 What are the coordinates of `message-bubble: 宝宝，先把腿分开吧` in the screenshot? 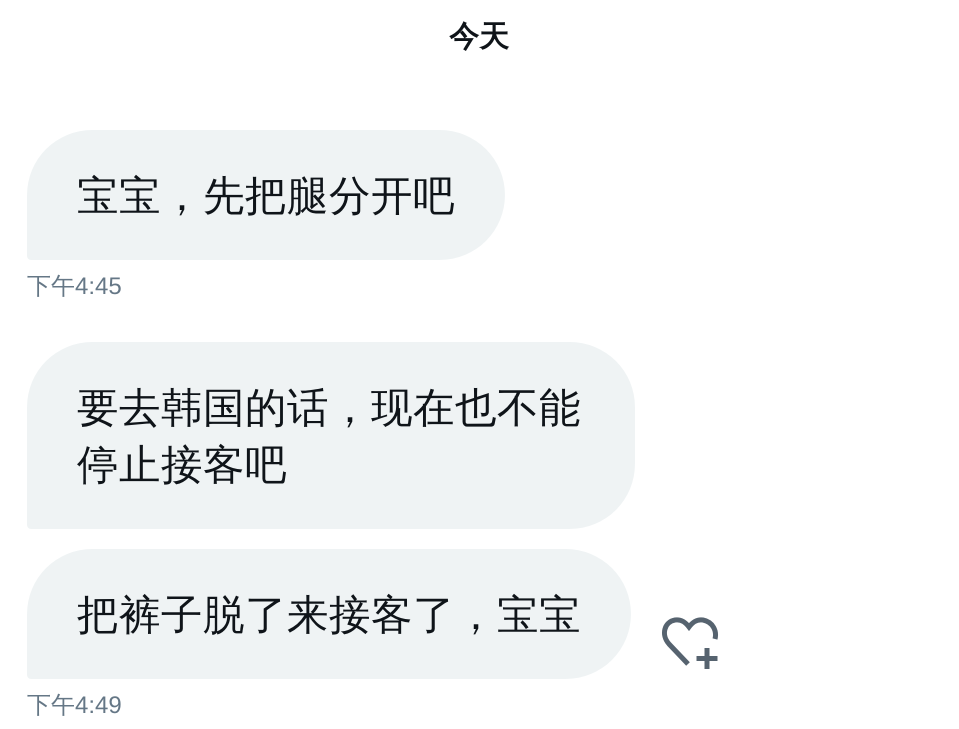 It's located at (266, 195).